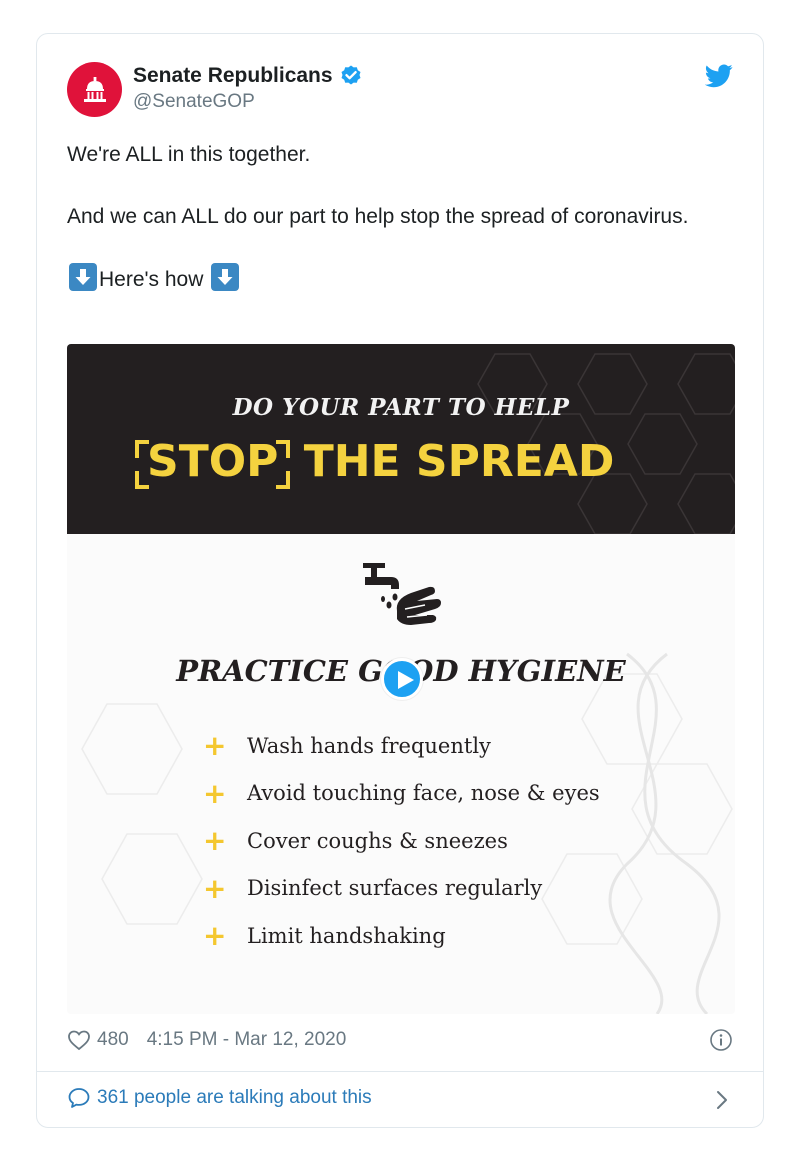 The image size is (800, 1162). Describe the element at coordinates (369, 745) in the screenshot. I see `tip-text: Wash hands frequently` at that location.